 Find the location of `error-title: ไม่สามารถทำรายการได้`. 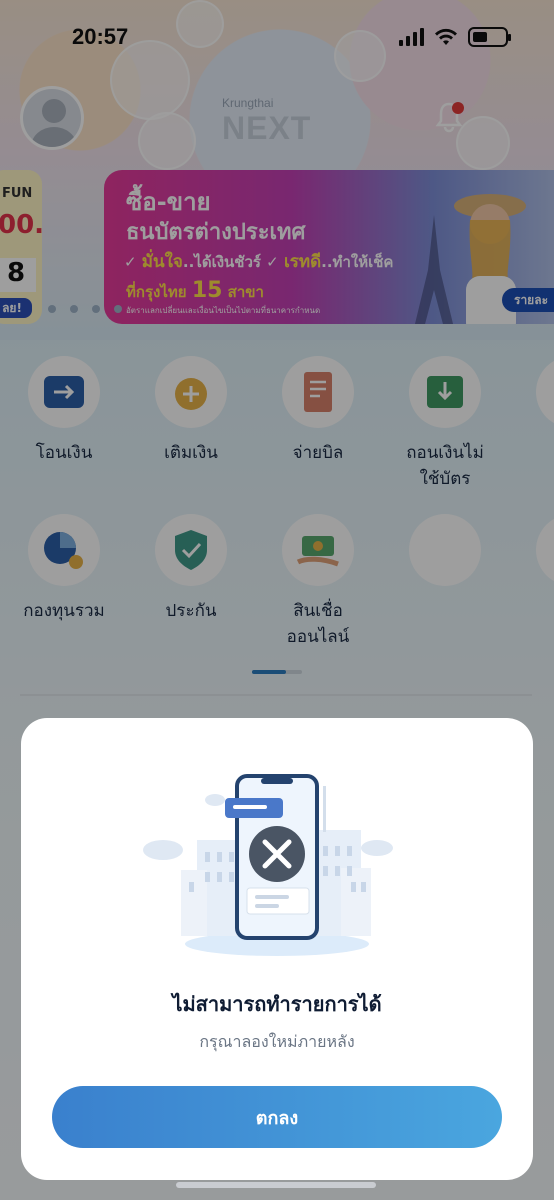

error-title: ไม่สามารถทำรายการได้ is located at coordinates (277, 1004).